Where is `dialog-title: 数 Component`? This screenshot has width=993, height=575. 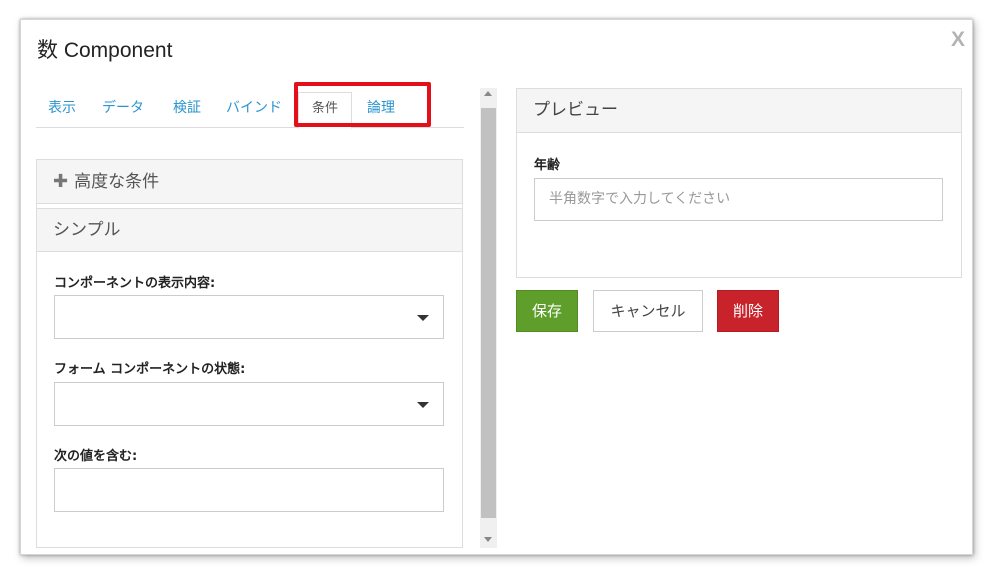 dialog-title: 数 Component is located at coordinates (105, 50).